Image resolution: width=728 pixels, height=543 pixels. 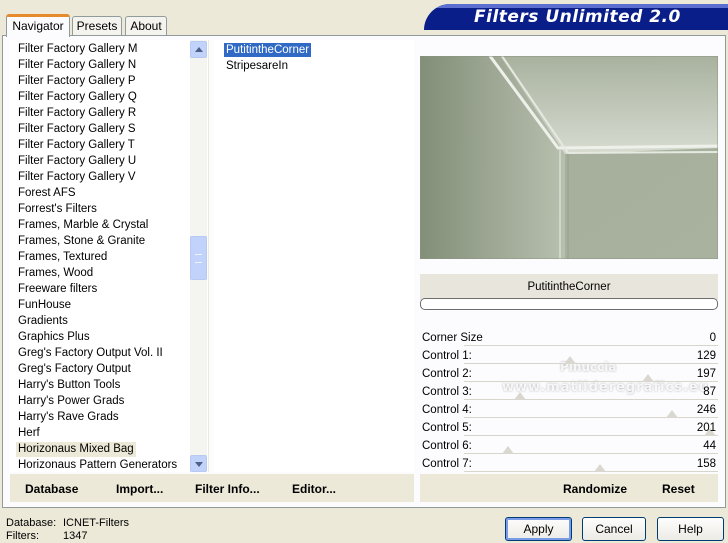 I want to click on category-item: Harry's Power Grads, so click(x=71, y=401).